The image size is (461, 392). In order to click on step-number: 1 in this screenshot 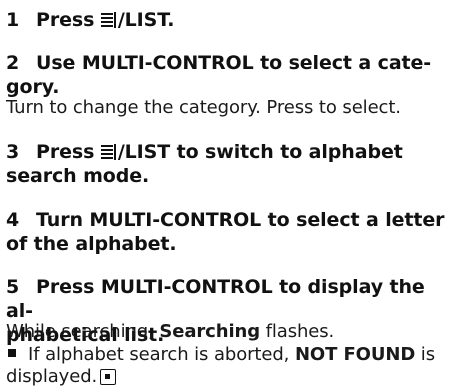, I will do `click(13, 20)`.